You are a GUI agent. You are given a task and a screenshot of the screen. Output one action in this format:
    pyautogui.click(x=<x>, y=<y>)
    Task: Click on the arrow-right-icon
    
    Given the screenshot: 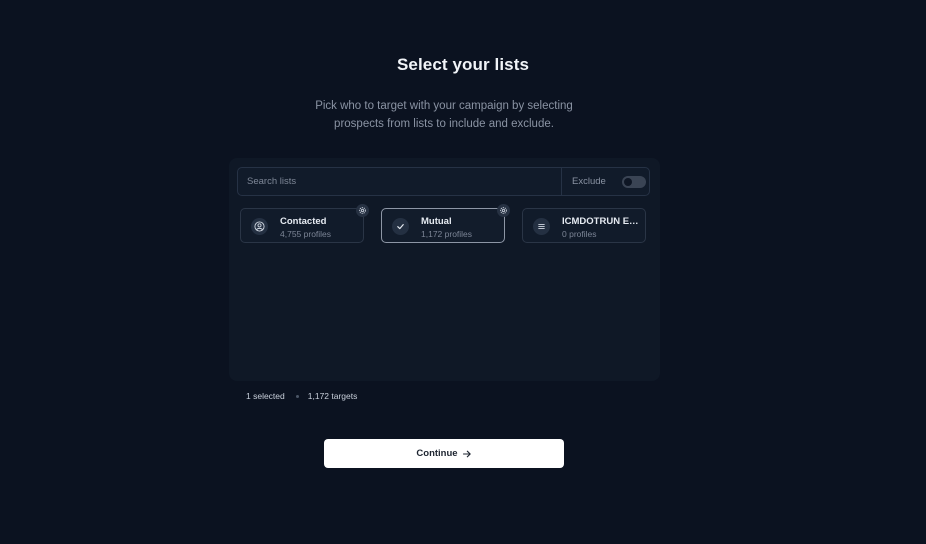 What is the action you would take?
    pyautogui.click(x=466, y=453)
    